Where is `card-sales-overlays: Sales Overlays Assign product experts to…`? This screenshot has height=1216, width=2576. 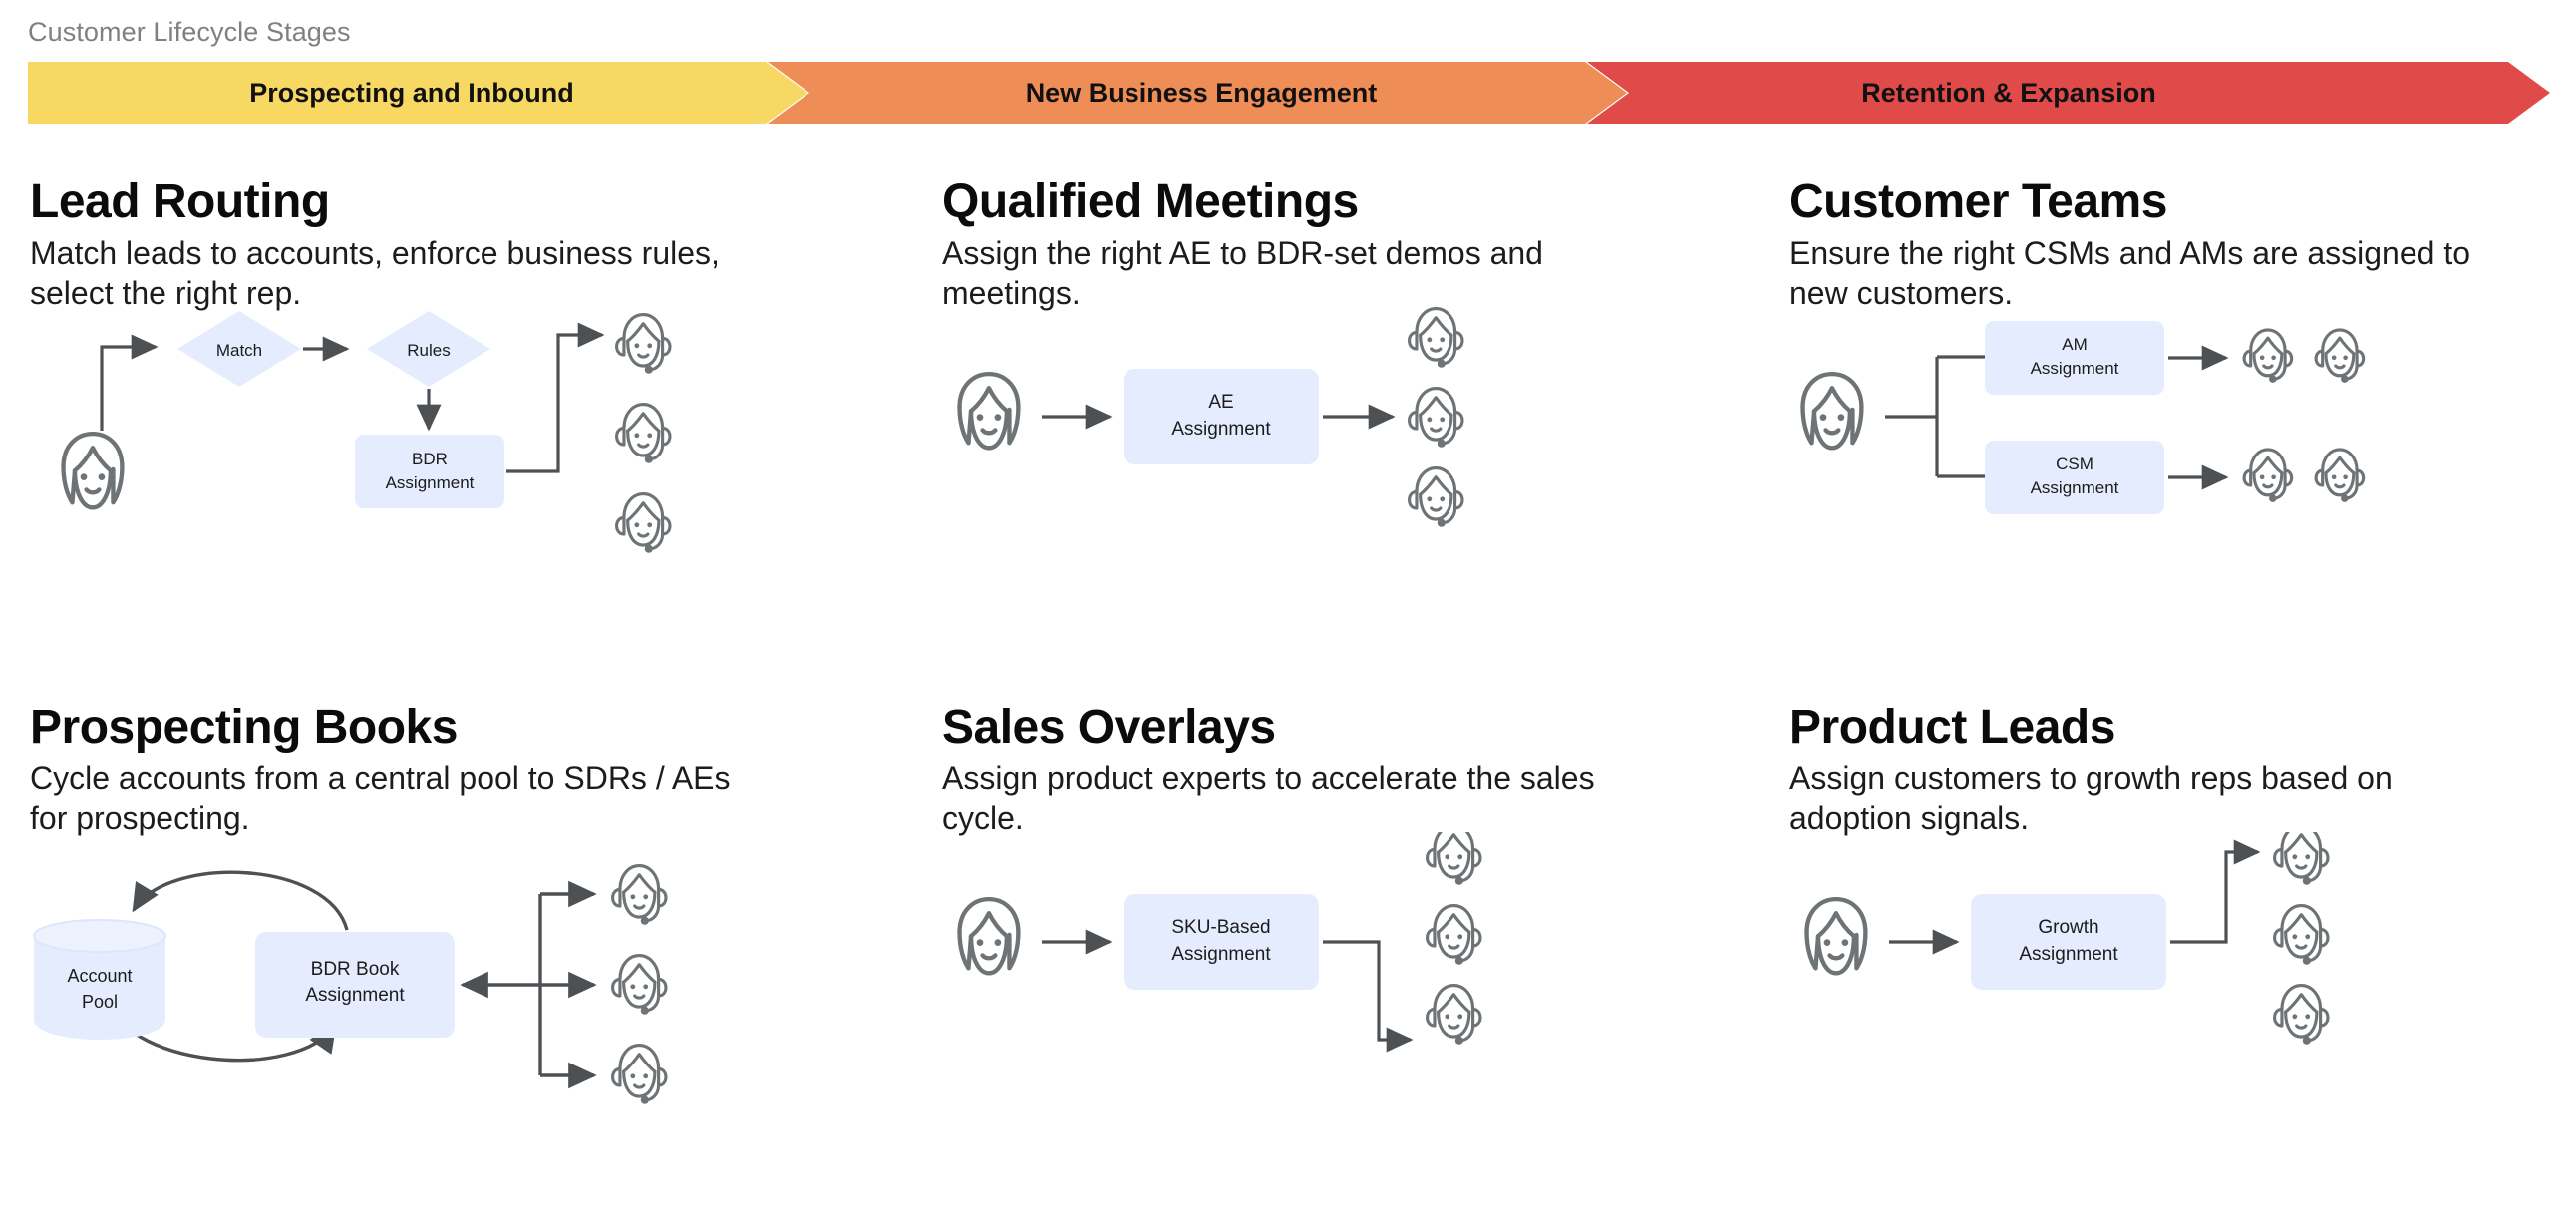
card-sales-overlays: Sales Overlays Assign product experts to… is located at coordinates (1370, 960).